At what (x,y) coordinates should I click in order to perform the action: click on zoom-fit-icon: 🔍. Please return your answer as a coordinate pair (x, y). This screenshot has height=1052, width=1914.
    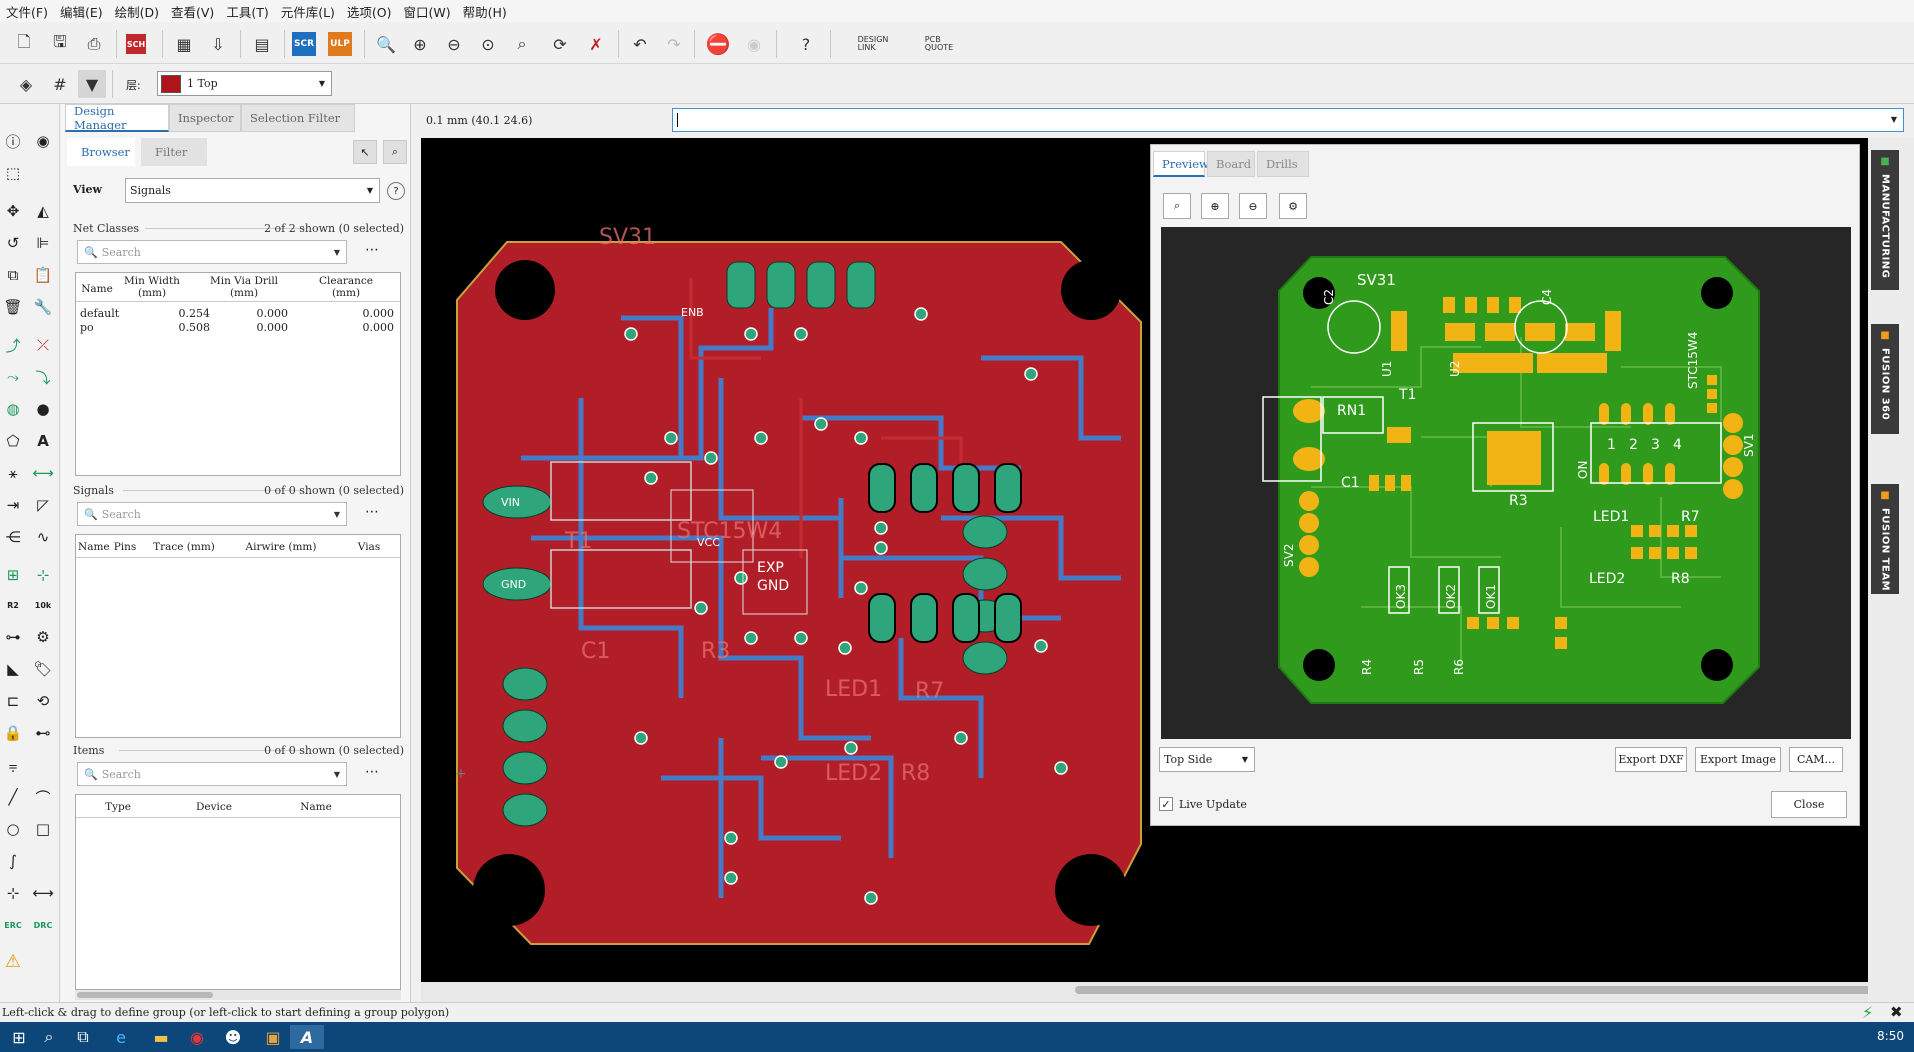
    Looking at the image, I should click on (386, 44).